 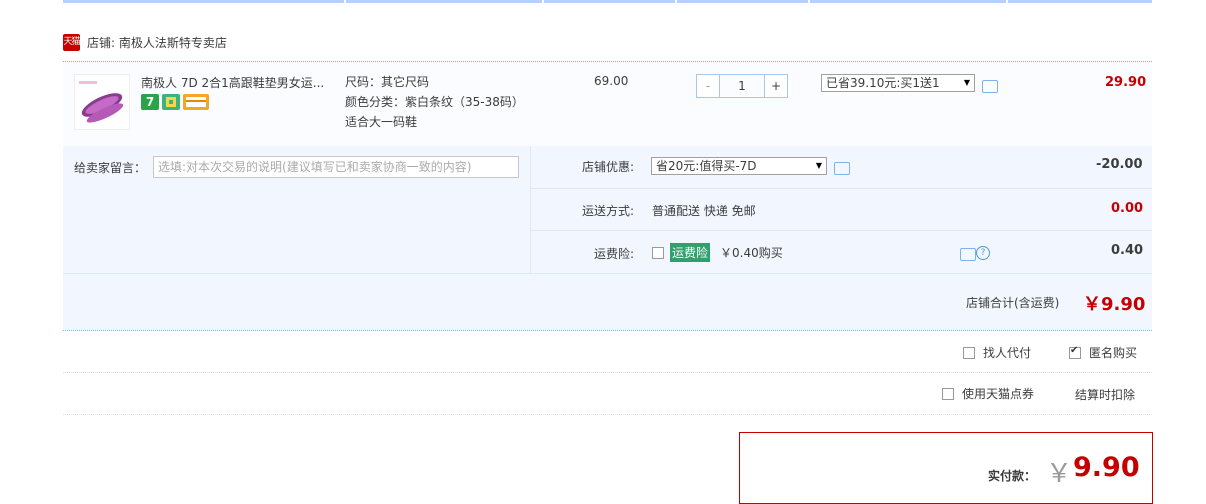 What do you see at coordinates (102, 102) in the screenshot?
I see `product-thumbnail` at bounding box center [102, 102].